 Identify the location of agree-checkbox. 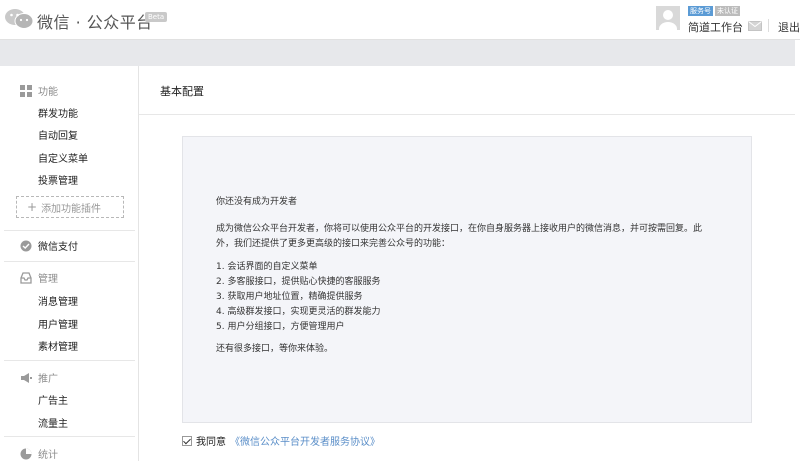
(187, 440).